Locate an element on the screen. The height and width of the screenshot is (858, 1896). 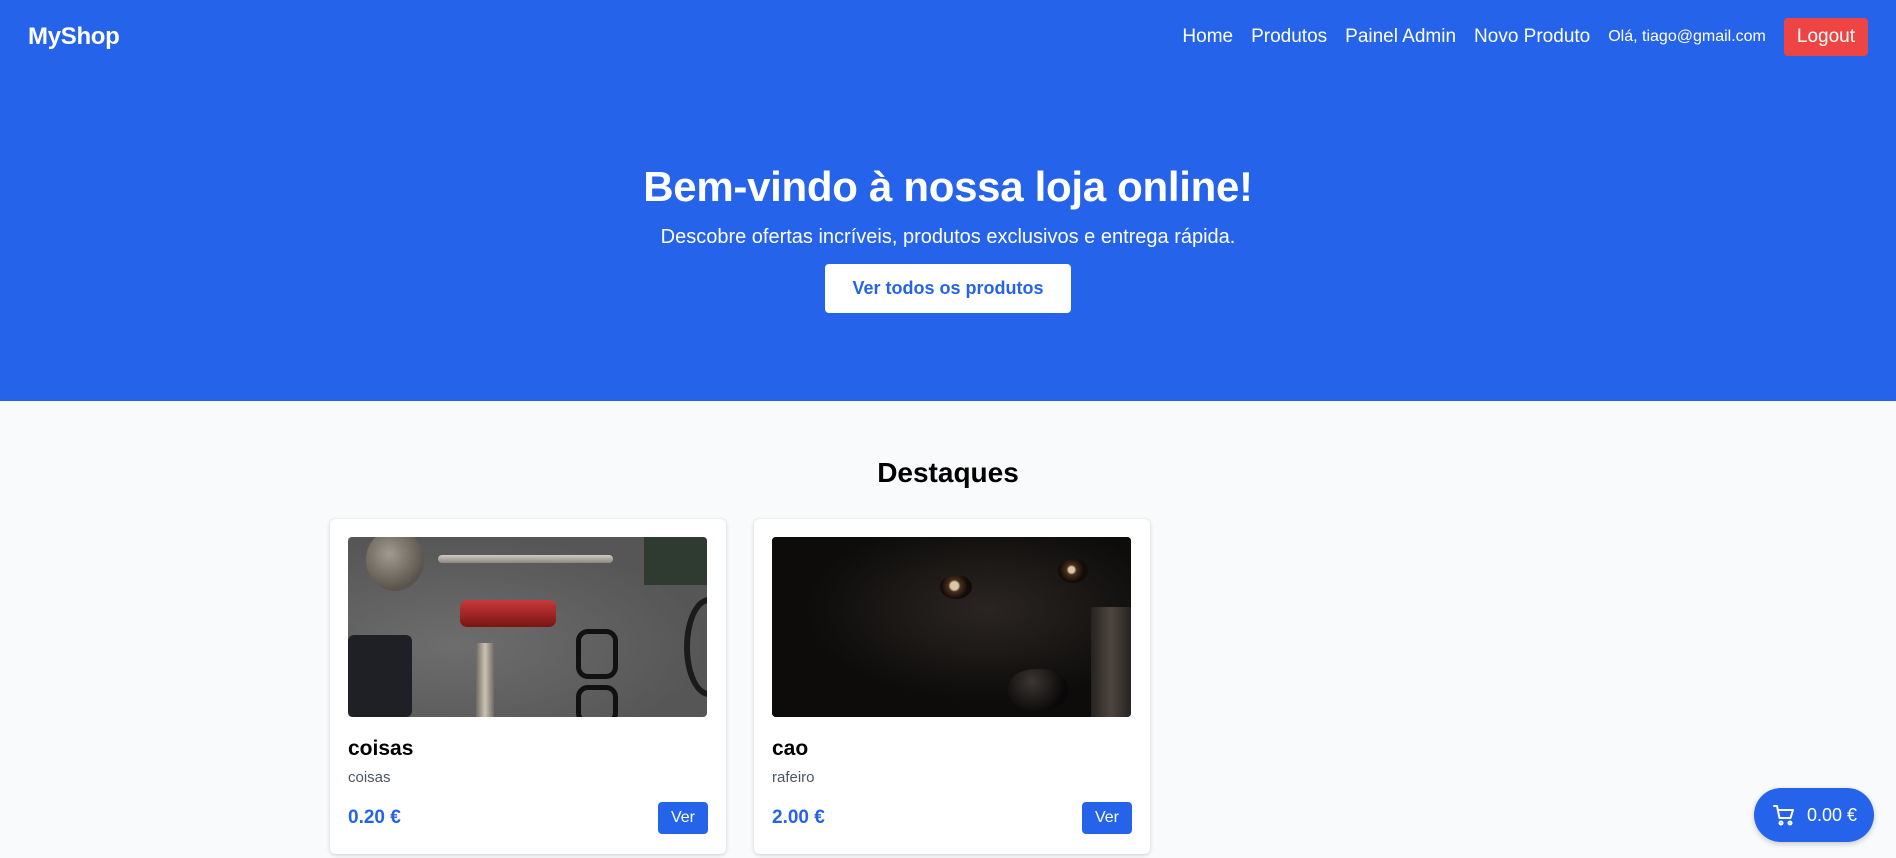
flat-lay-items-photo is located at coordinates (527, 627).